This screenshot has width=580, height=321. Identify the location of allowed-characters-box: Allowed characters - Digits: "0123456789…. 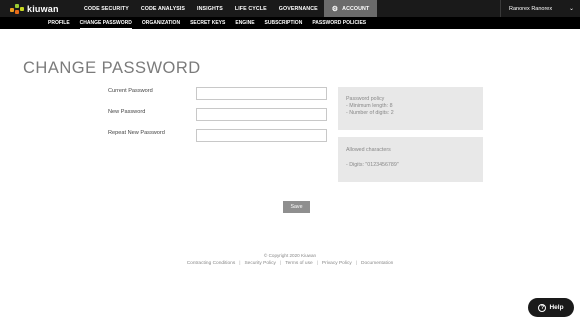
(410, 159).